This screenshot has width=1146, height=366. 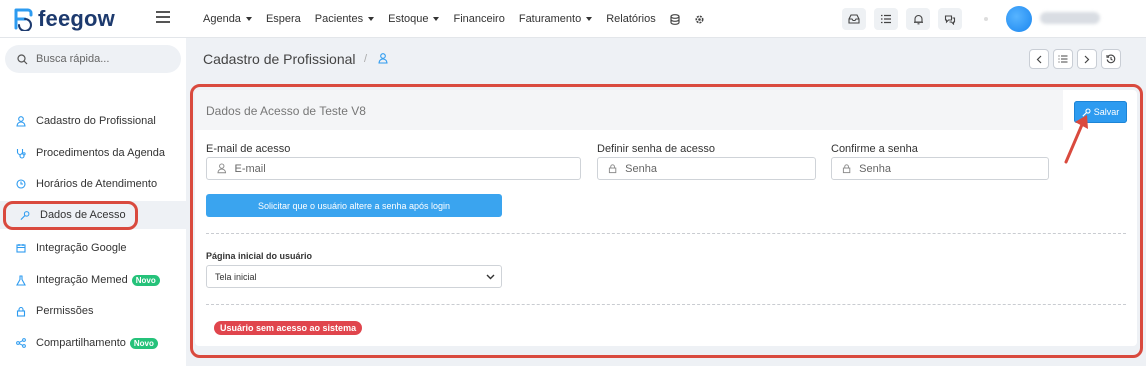 I want to click on brand-logo: feegow, so click(x=63, y=19).